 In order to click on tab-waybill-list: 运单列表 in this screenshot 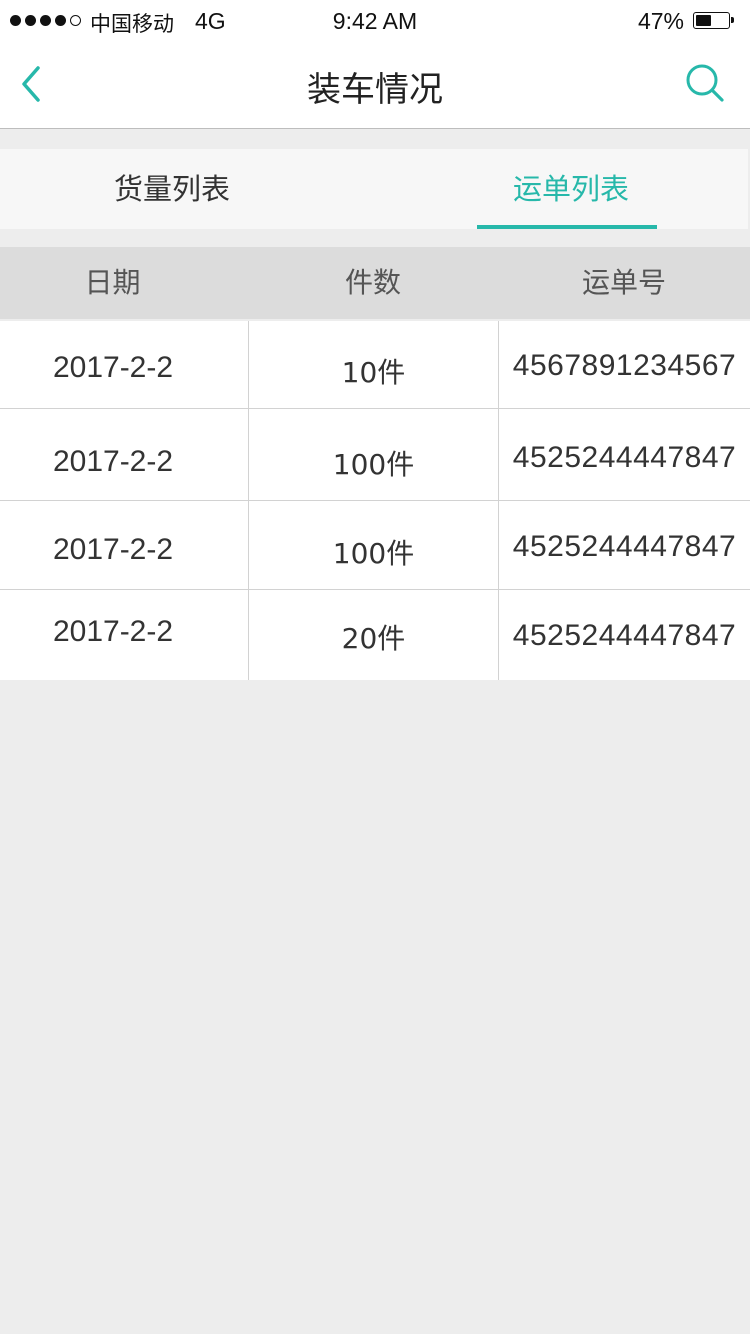, I will do `click(561, 189)`.